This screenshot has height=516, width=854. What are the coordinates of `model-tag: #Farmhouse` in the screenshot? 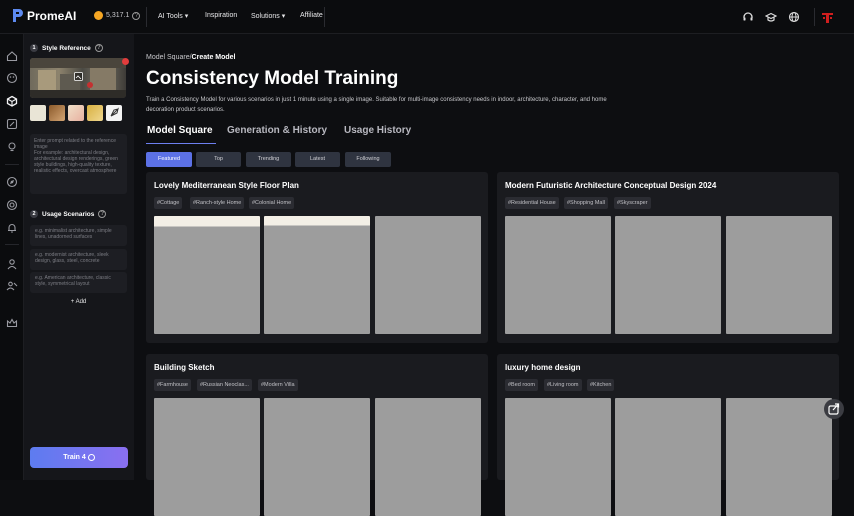 It's located at (172, 385).